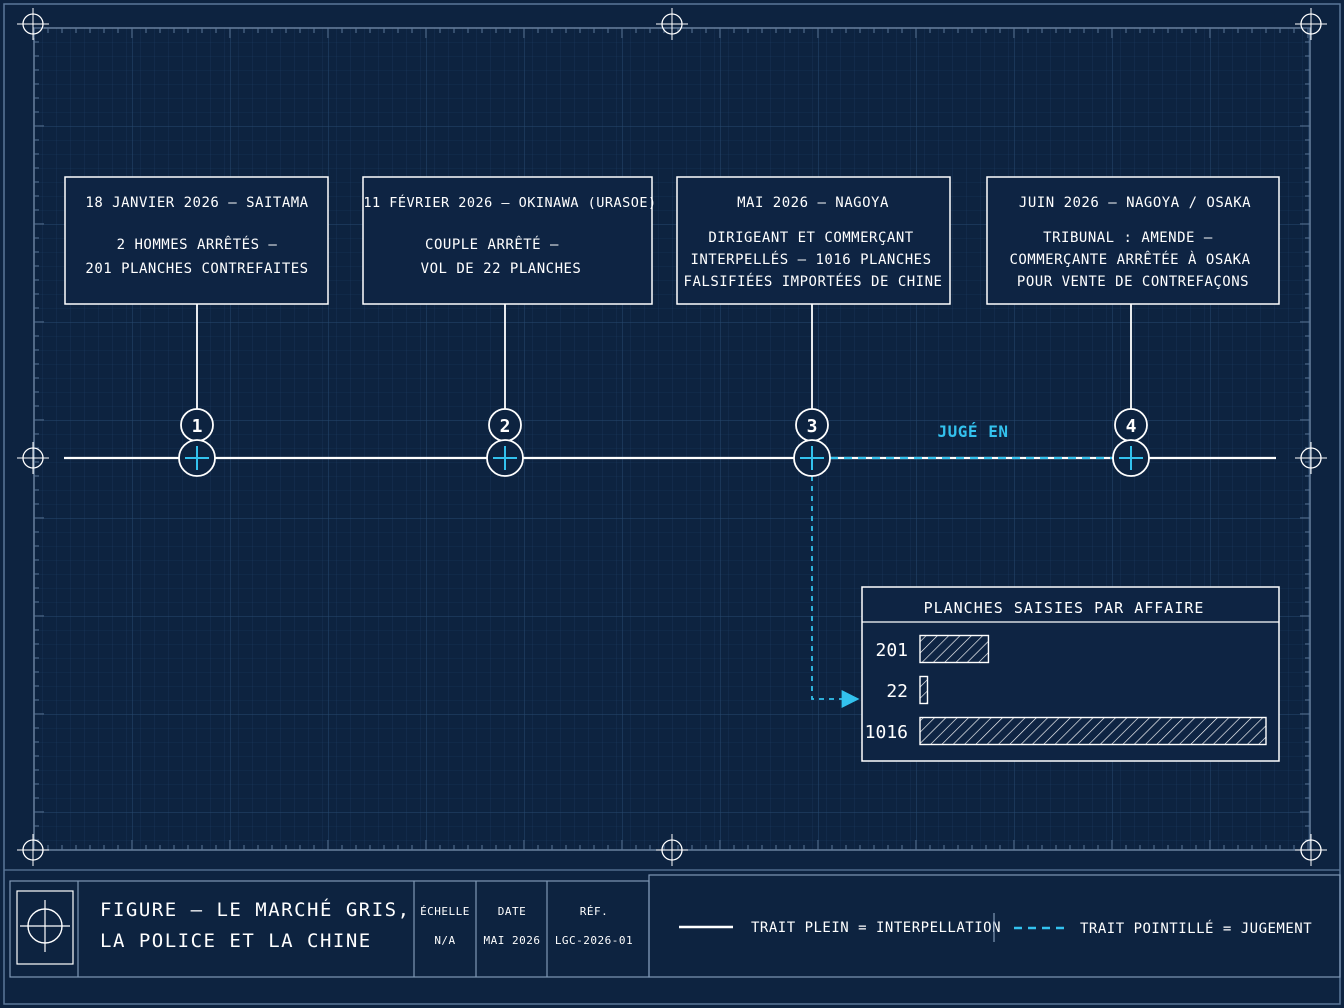  Describe the element at coordinates (813, 281) in the screenshot. I see `event-3-line-3: FALSIFIÉES IMPORTÉES DE CHINE` at that location.